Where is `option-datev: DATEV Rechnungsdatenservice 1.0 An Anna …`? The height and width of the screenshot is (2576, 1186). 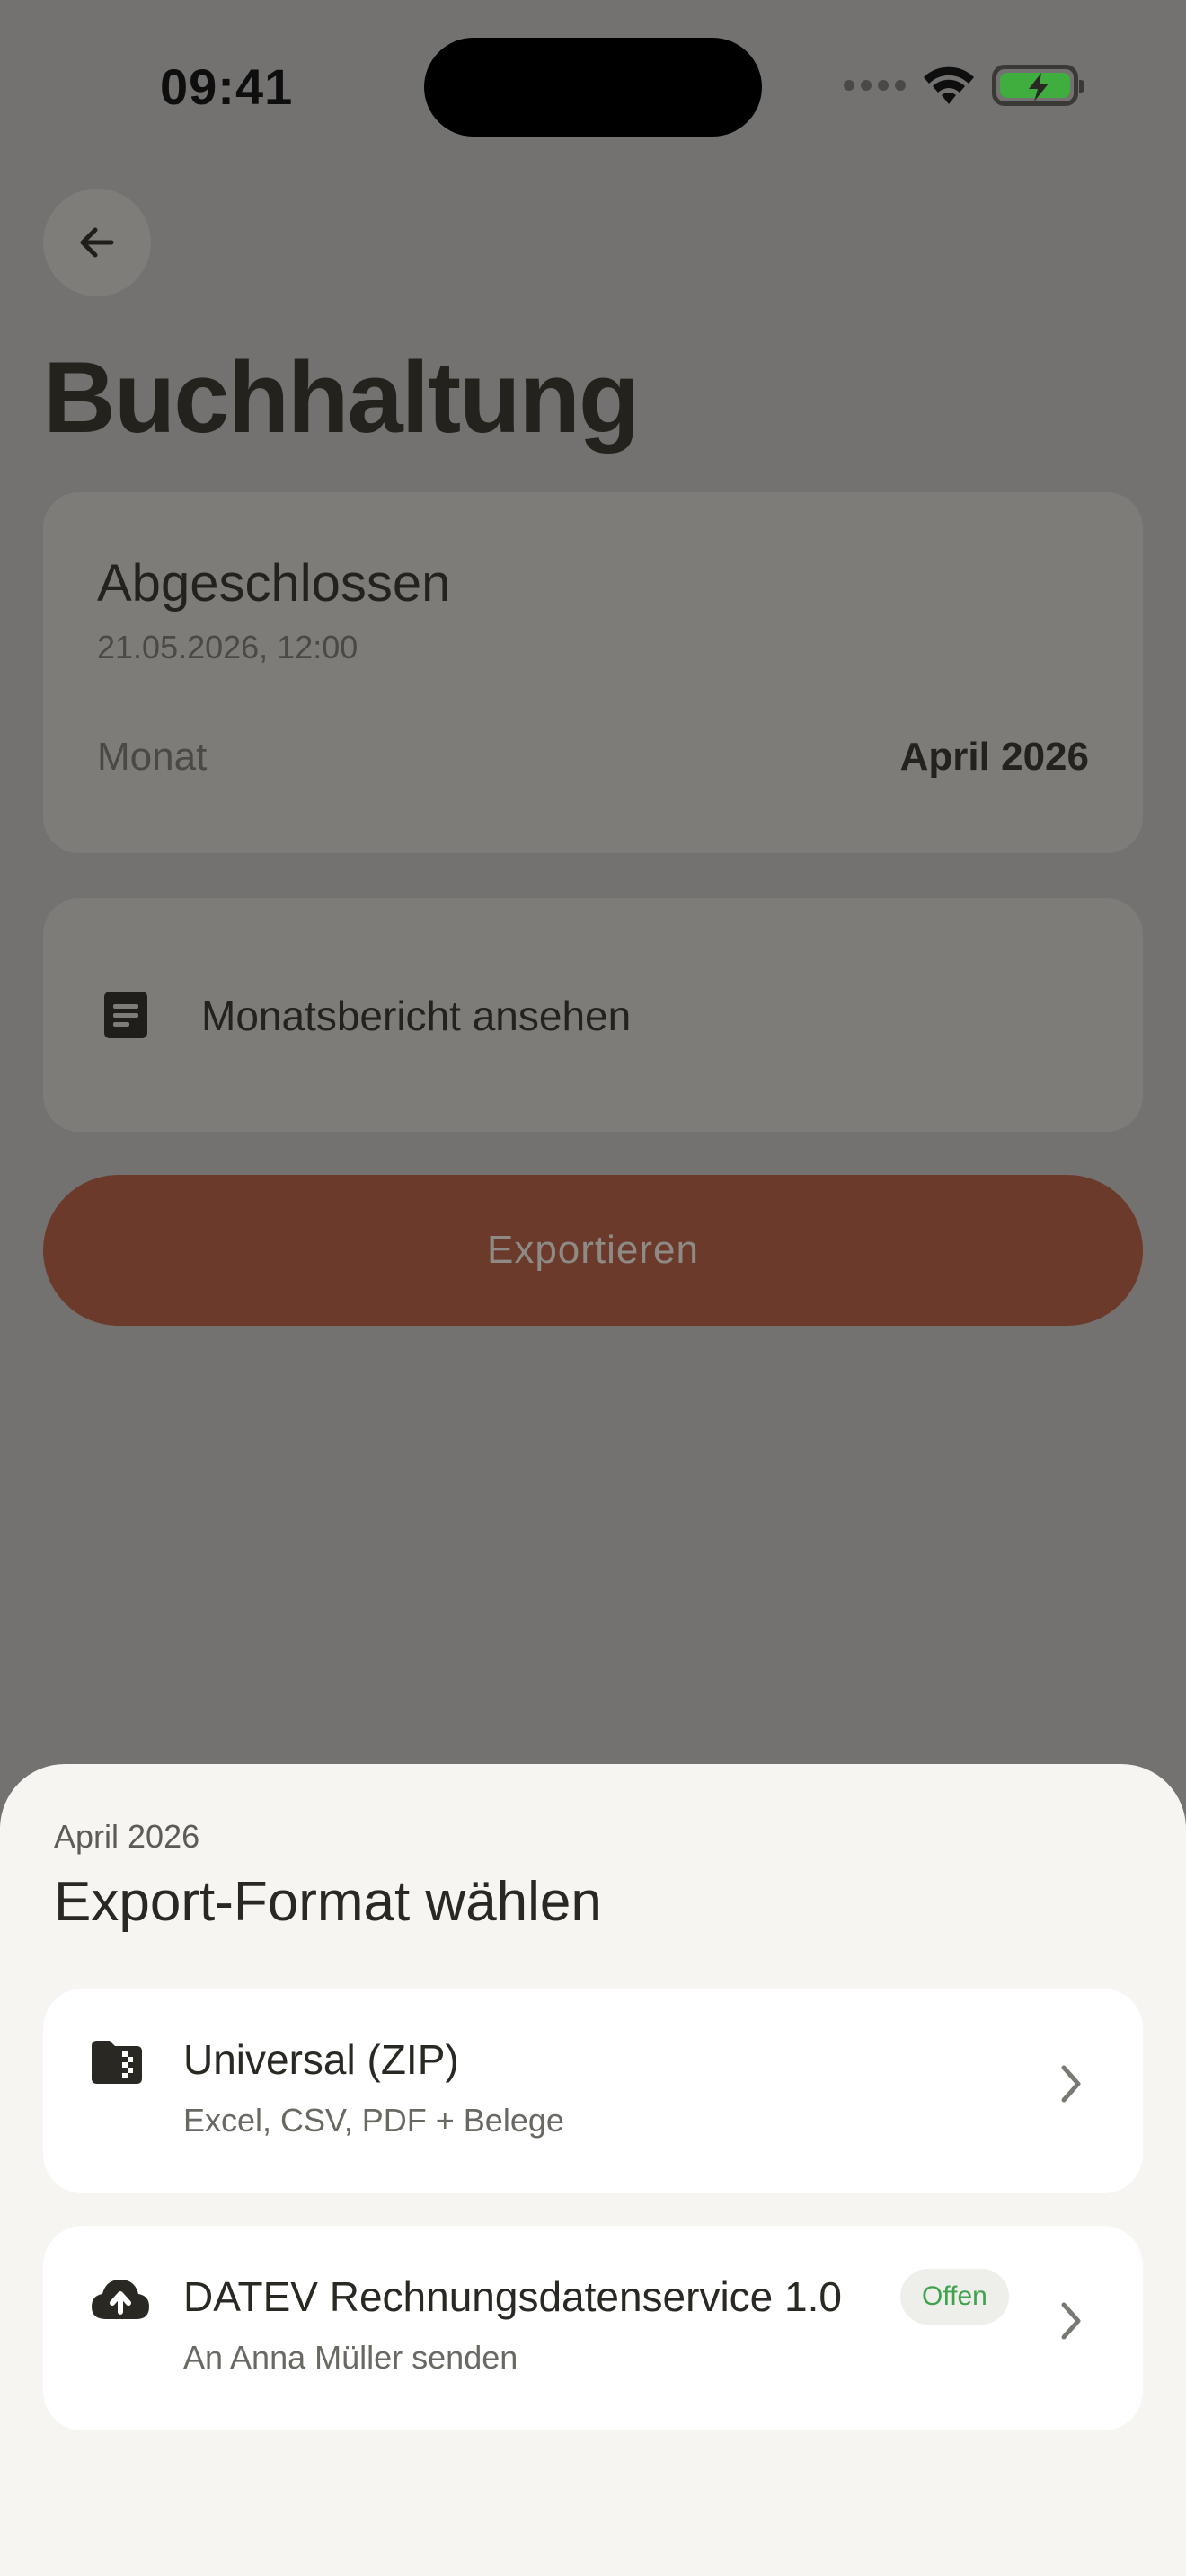
option-datev: DATEV Rechnungsdatenservice 1.0 An Anna … is located at coordinates (593, 2328).